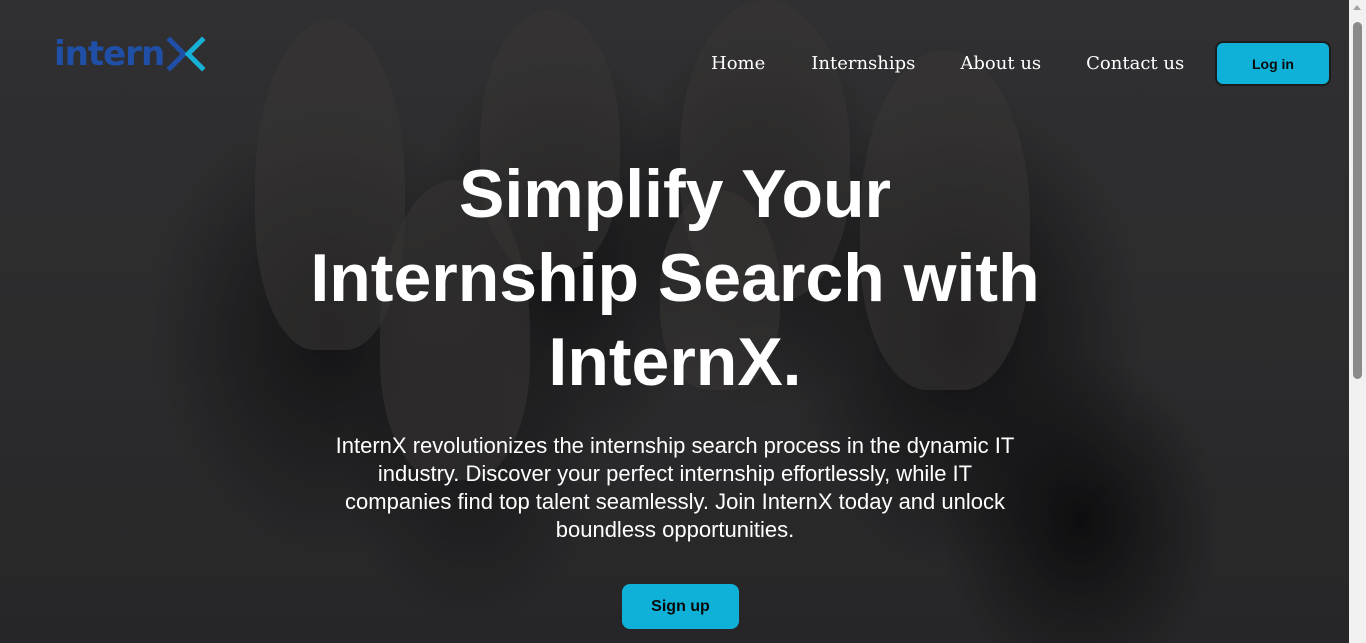 This screenshot has height=643, width=1366. Describe the element at coordinates (1135, 64) in the screenshot. I see `nav-item-contact-us: Contact us` at that location.